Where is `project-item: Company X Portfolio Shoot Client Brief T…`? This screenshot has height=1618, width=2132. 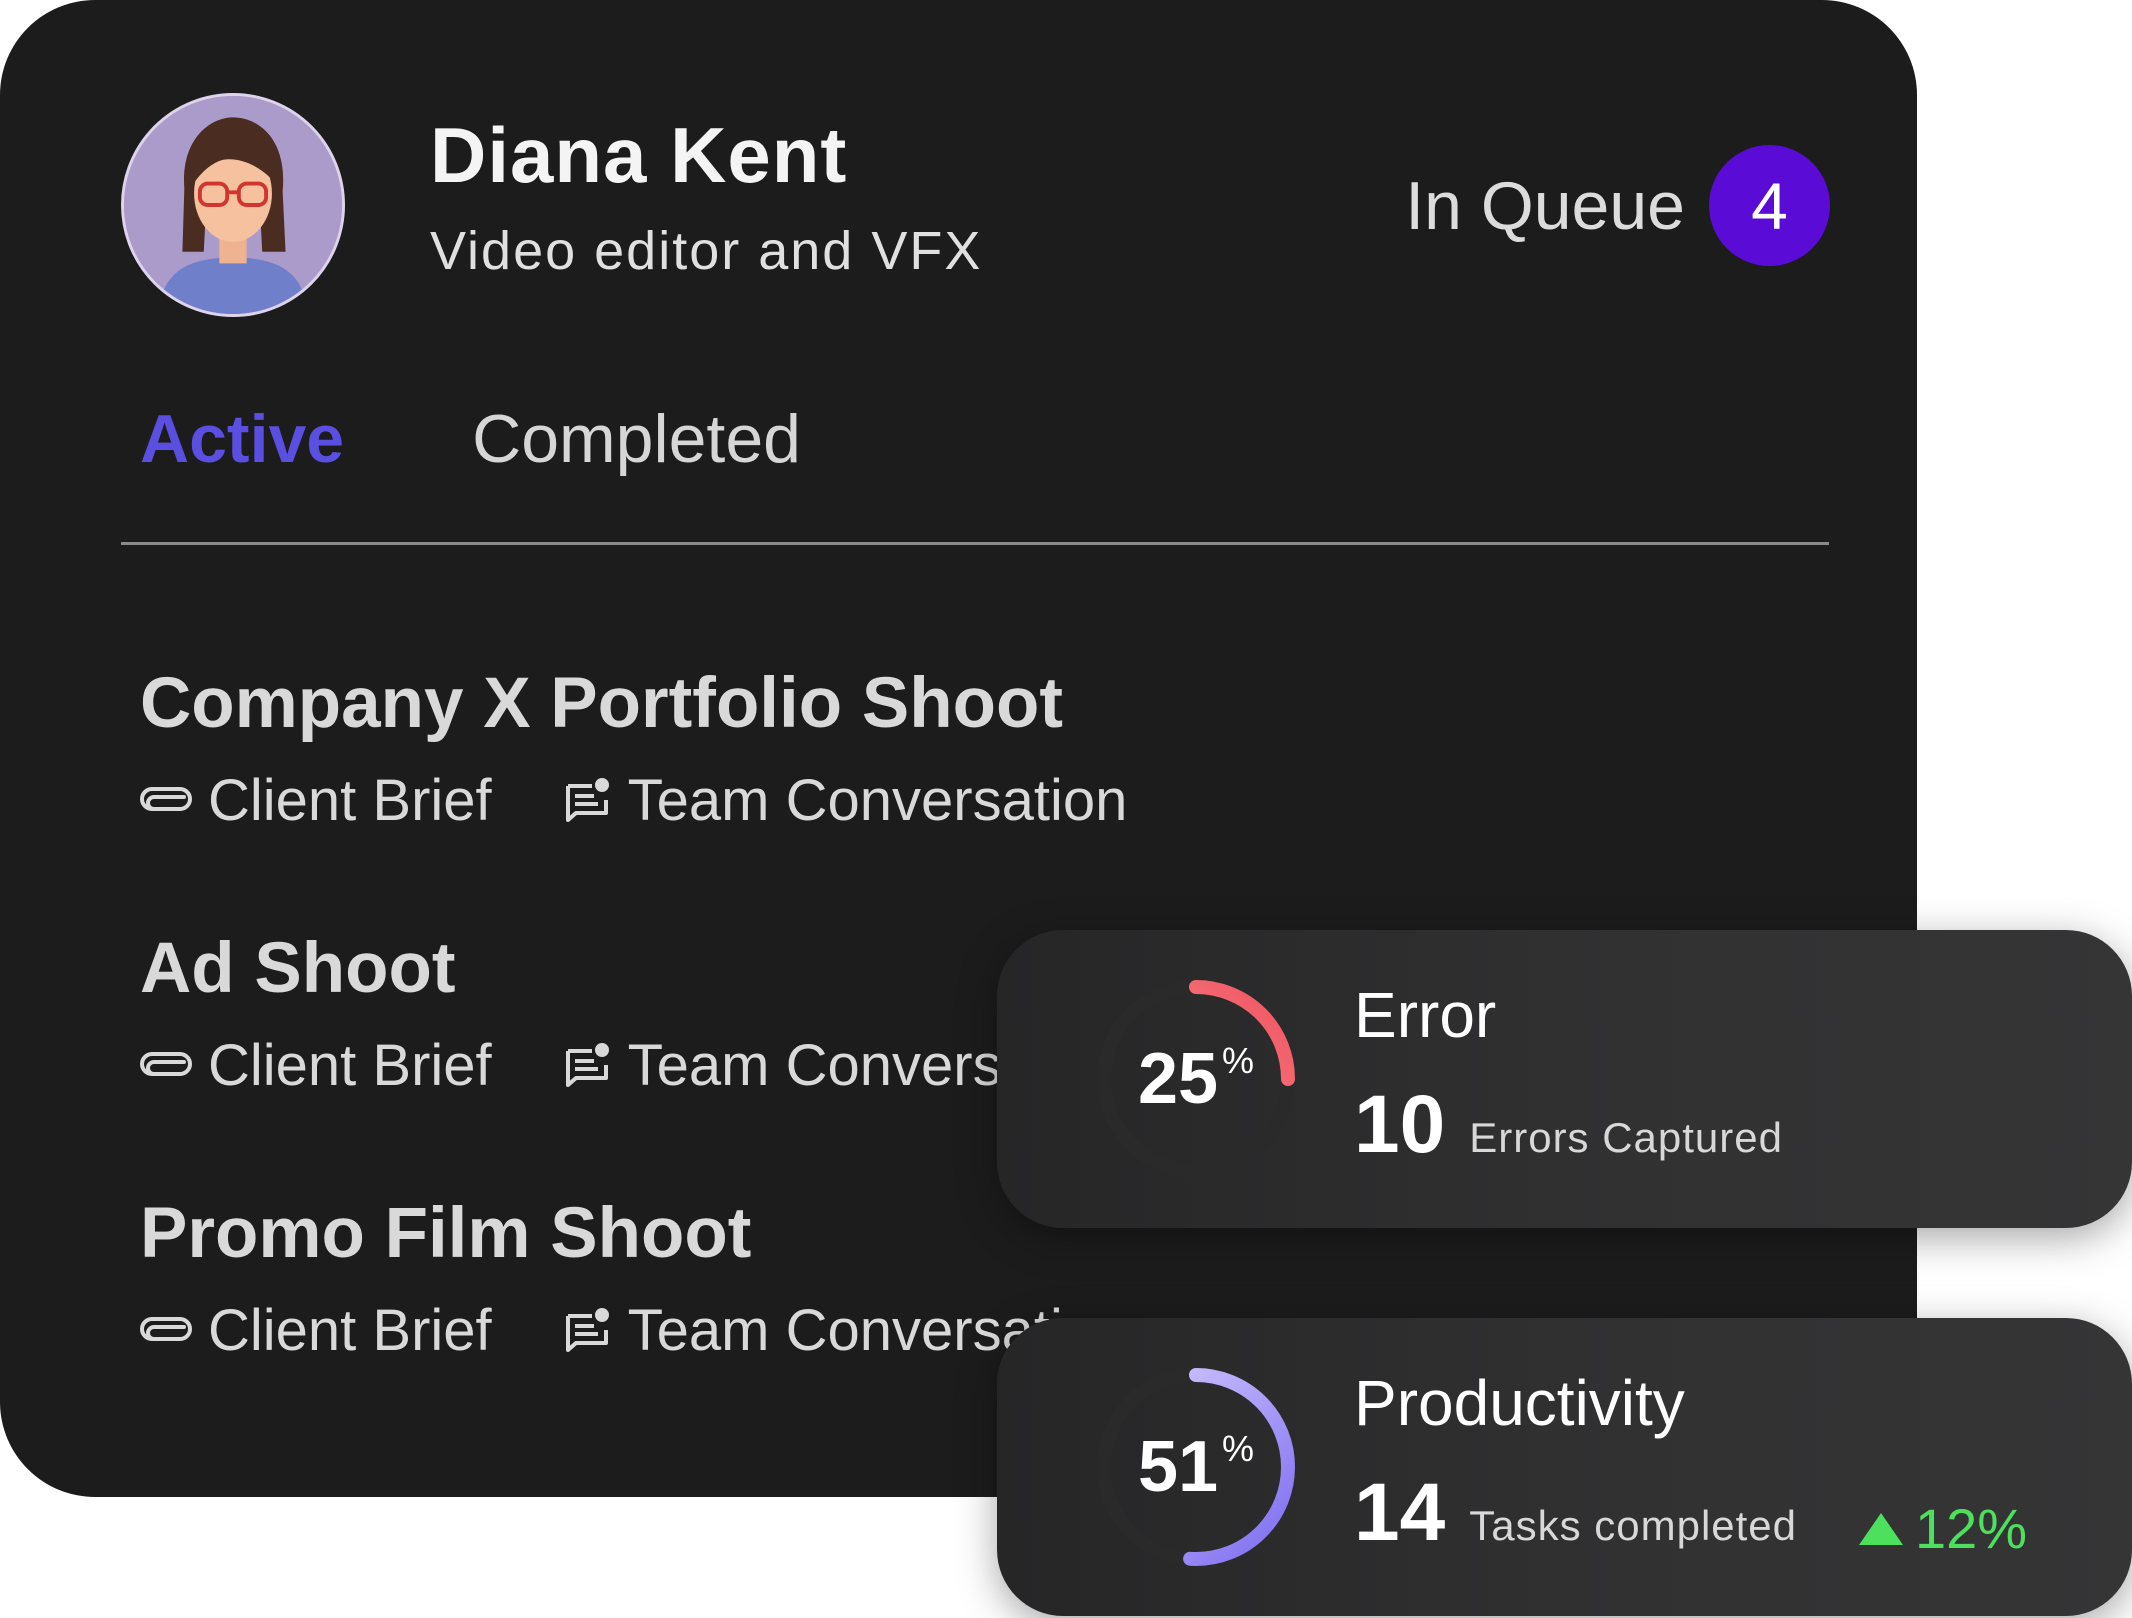
project-item: Company X Portfolio Shoot Client Brief T… is located at coordinates (633, 751).